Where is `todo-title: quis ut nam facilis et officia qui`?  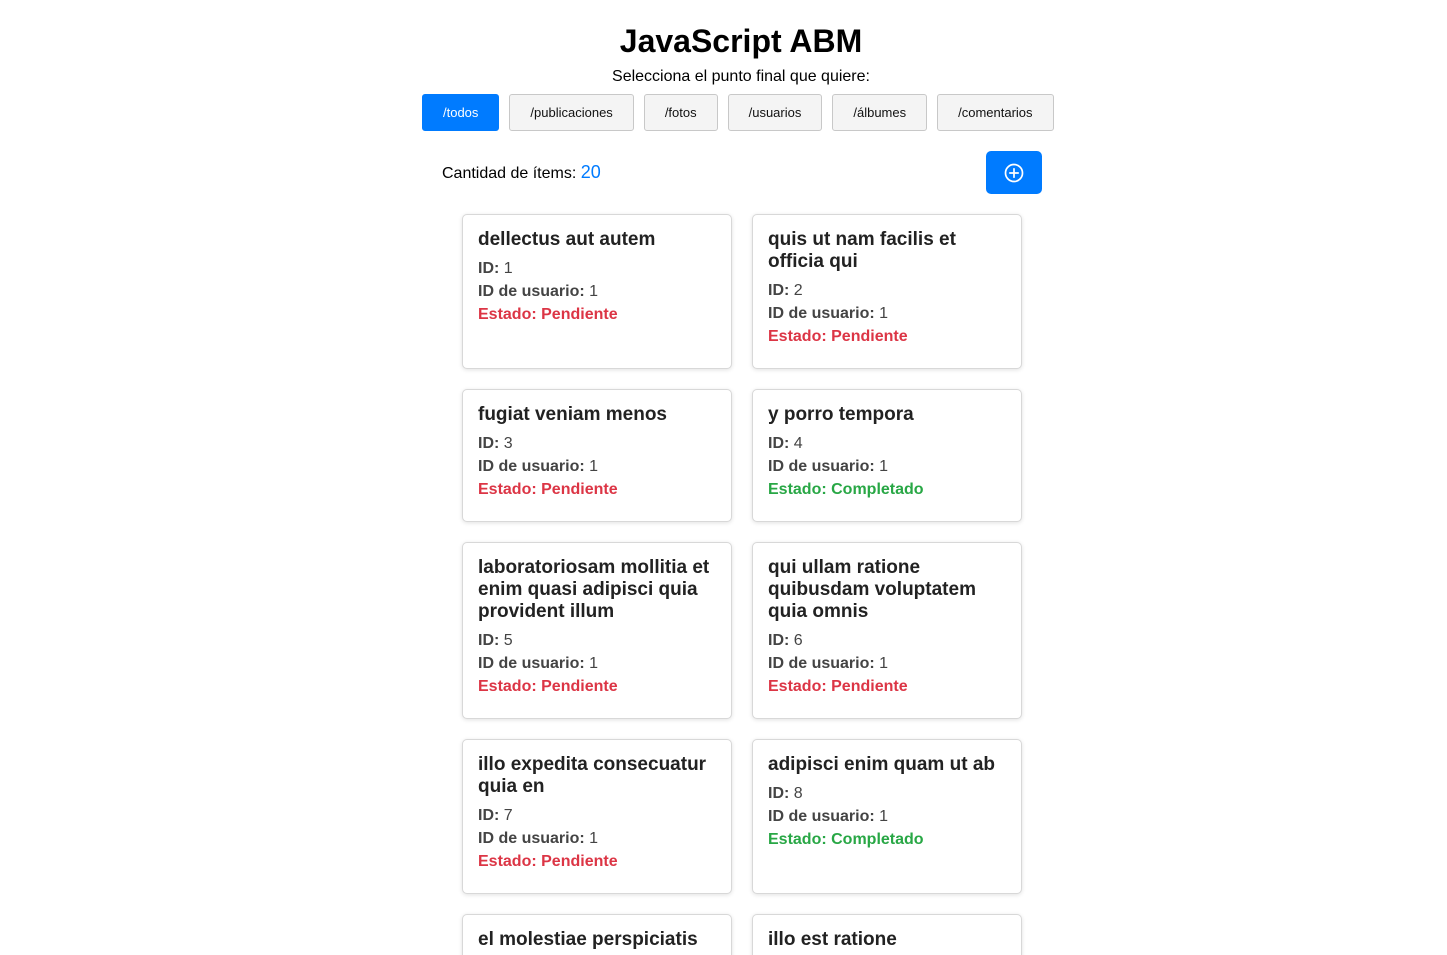
todo-title: quis ut nam facilis et officia qui is located at coordinates (862, 250).